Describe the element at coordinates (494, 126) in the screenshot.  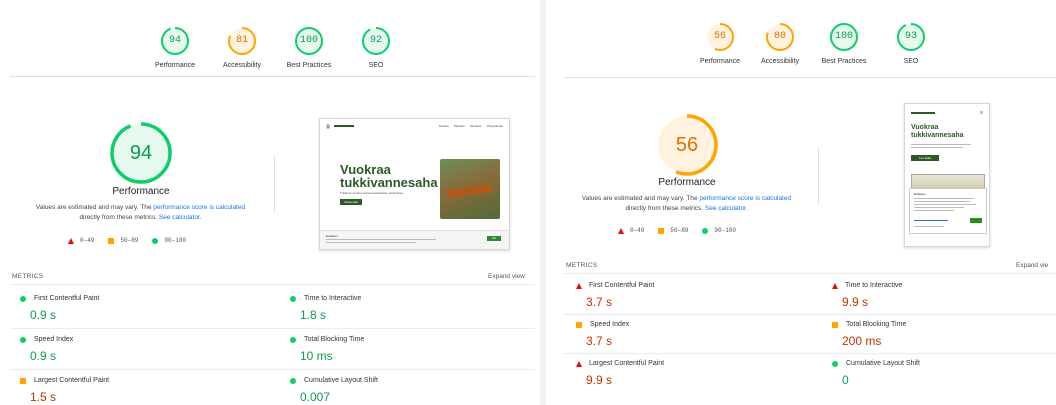
I see `site-nav-item: Yhteystiedot` at that location.